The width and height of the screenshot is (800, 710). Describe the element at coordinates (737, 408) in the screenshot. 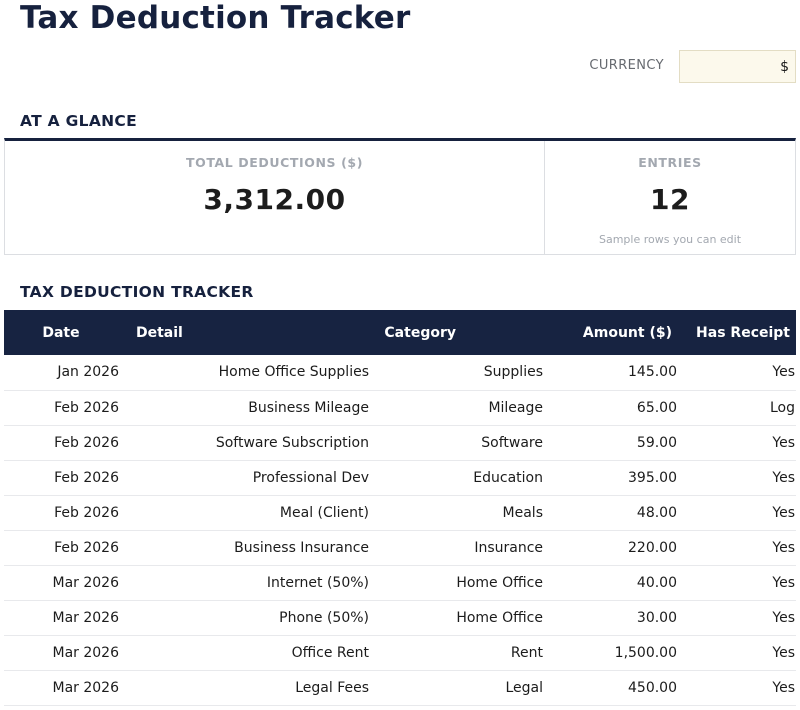

I see `cell-has-receipt: Log` at that location.